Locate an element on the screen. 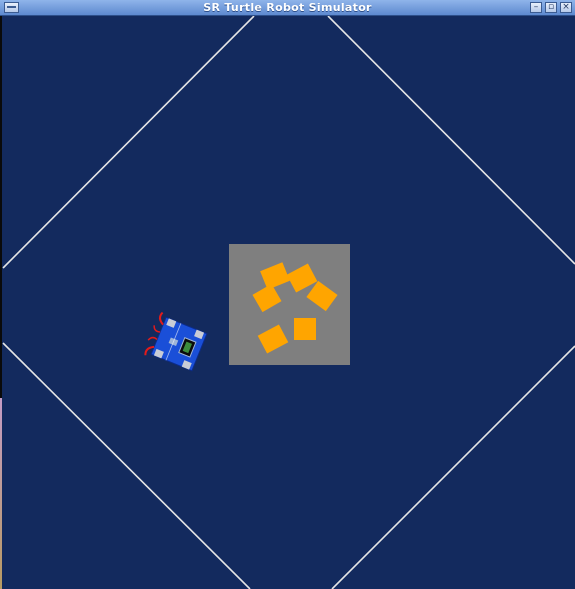 This screenshot has width=575, height=589. close-button: × is located at coordinates (566, 7).